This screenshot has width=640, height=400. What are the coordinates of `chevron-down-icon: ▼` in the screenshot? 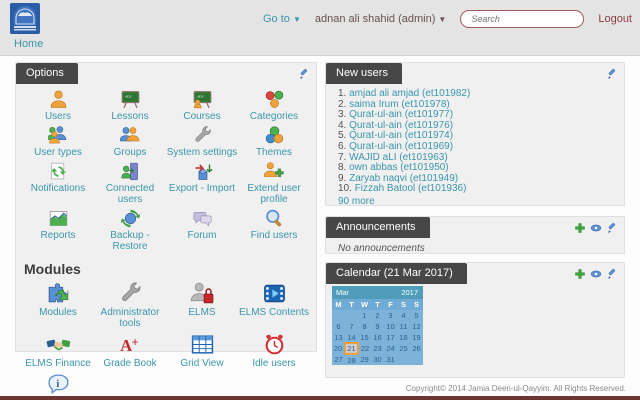 It's located at (442, 19).